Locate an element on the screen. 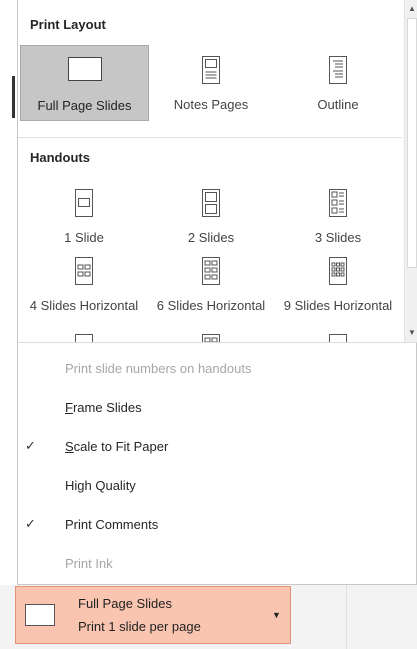  handout-label: 1 Slide is located at coordinates (84, 237).